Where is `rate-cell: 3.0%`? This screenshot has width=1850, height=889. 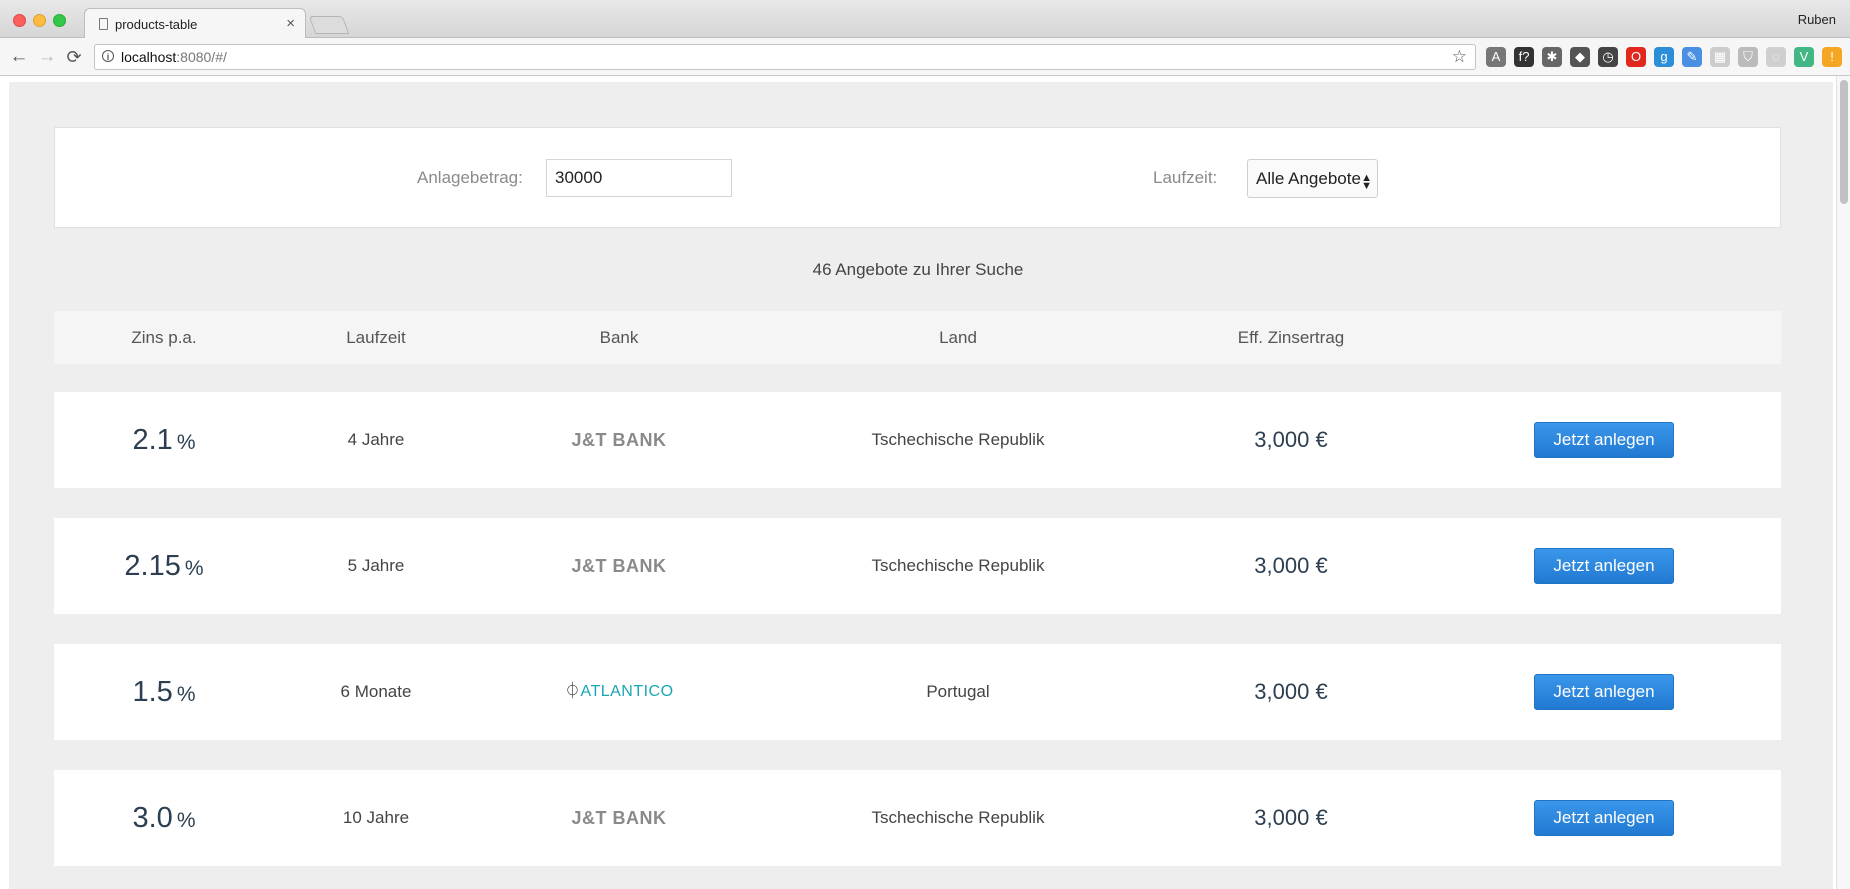
rate-cell: 3.0% is located at coordinates (163, 818).